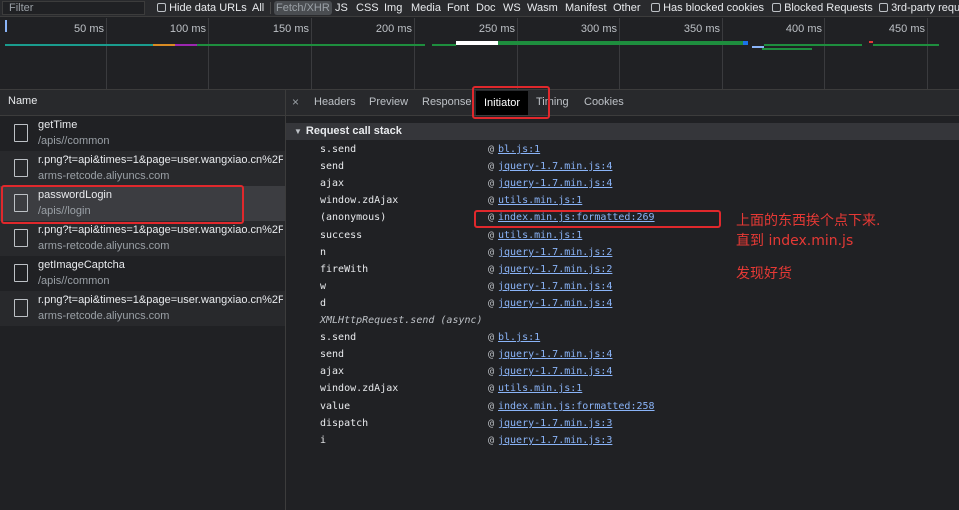  I want to click on annotation-line-3: 发现好货, so click(764, 274).